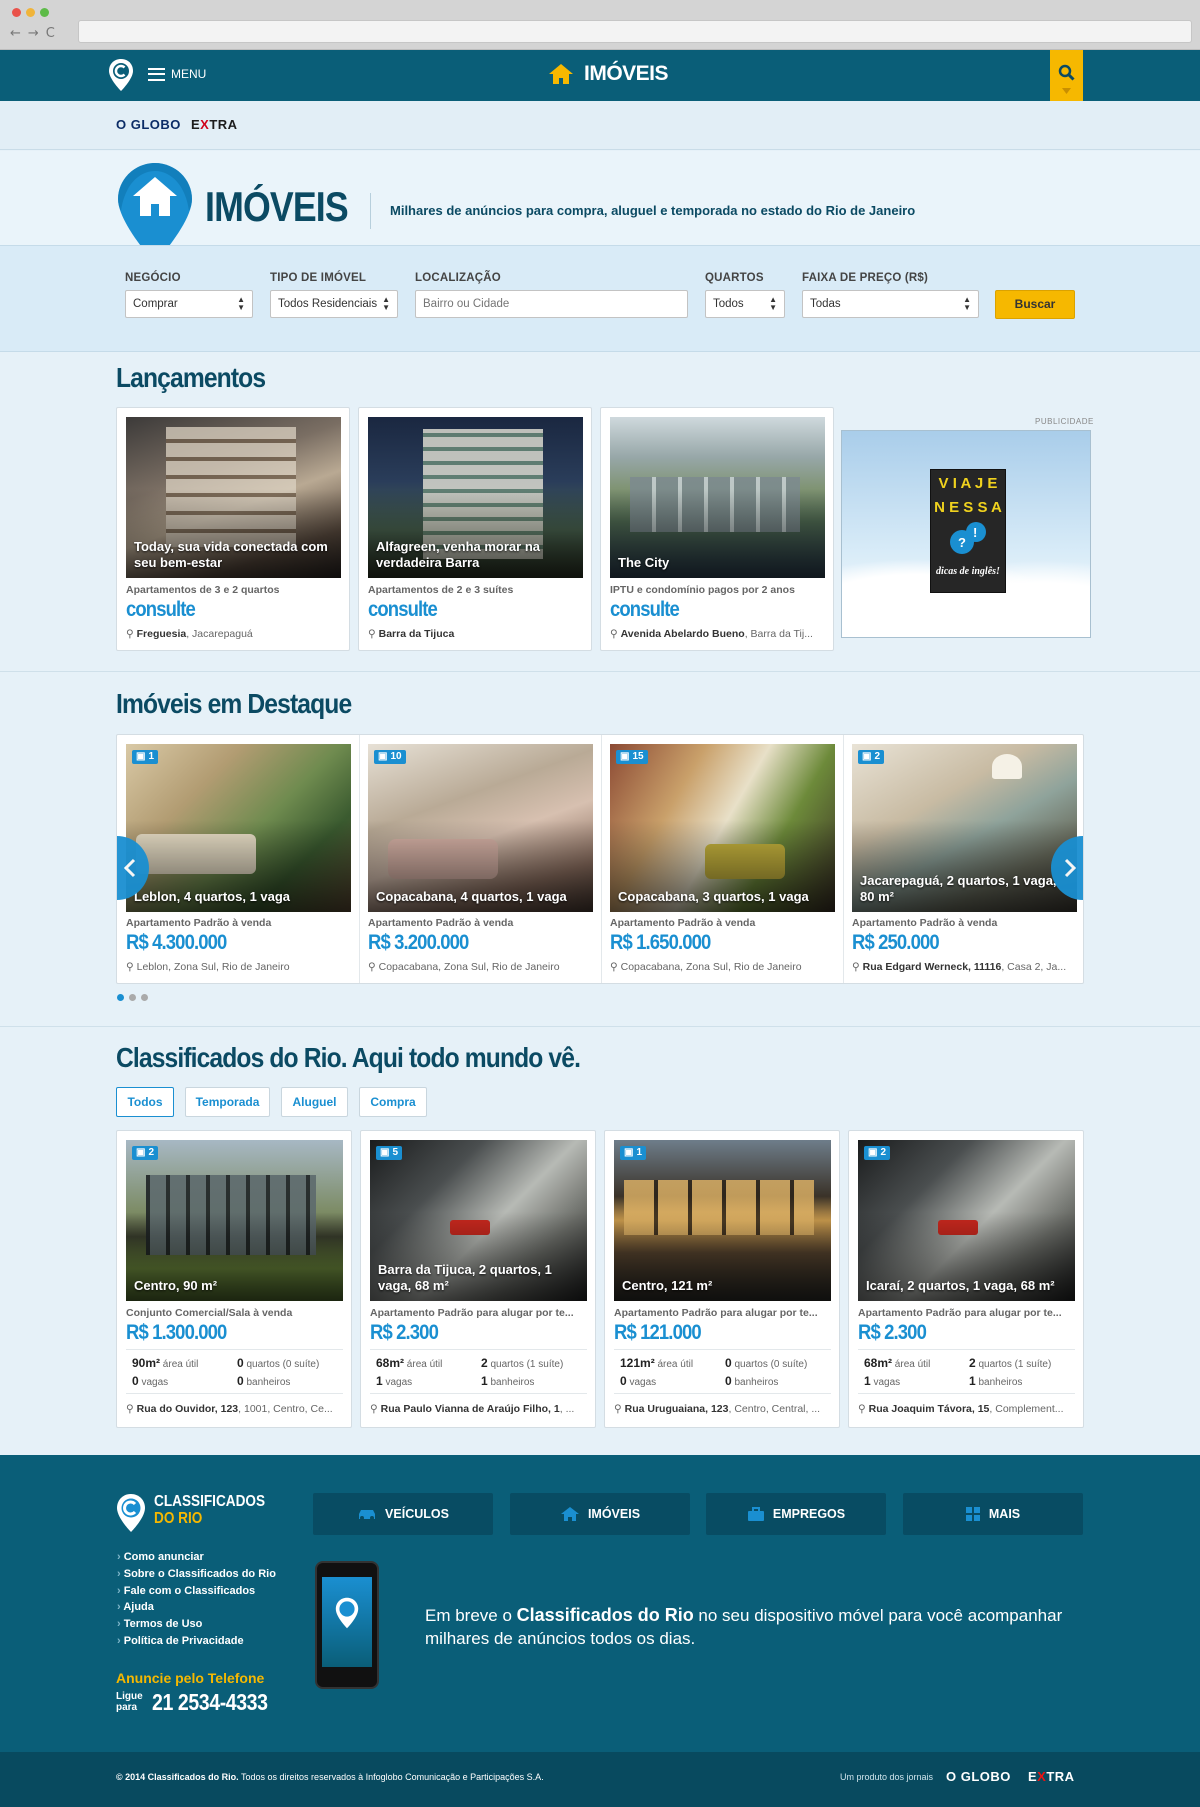  Describe the element at coordinates (186, 1591) in the screenshot. I see `footer-link: Fale com o Classificados` at that location.